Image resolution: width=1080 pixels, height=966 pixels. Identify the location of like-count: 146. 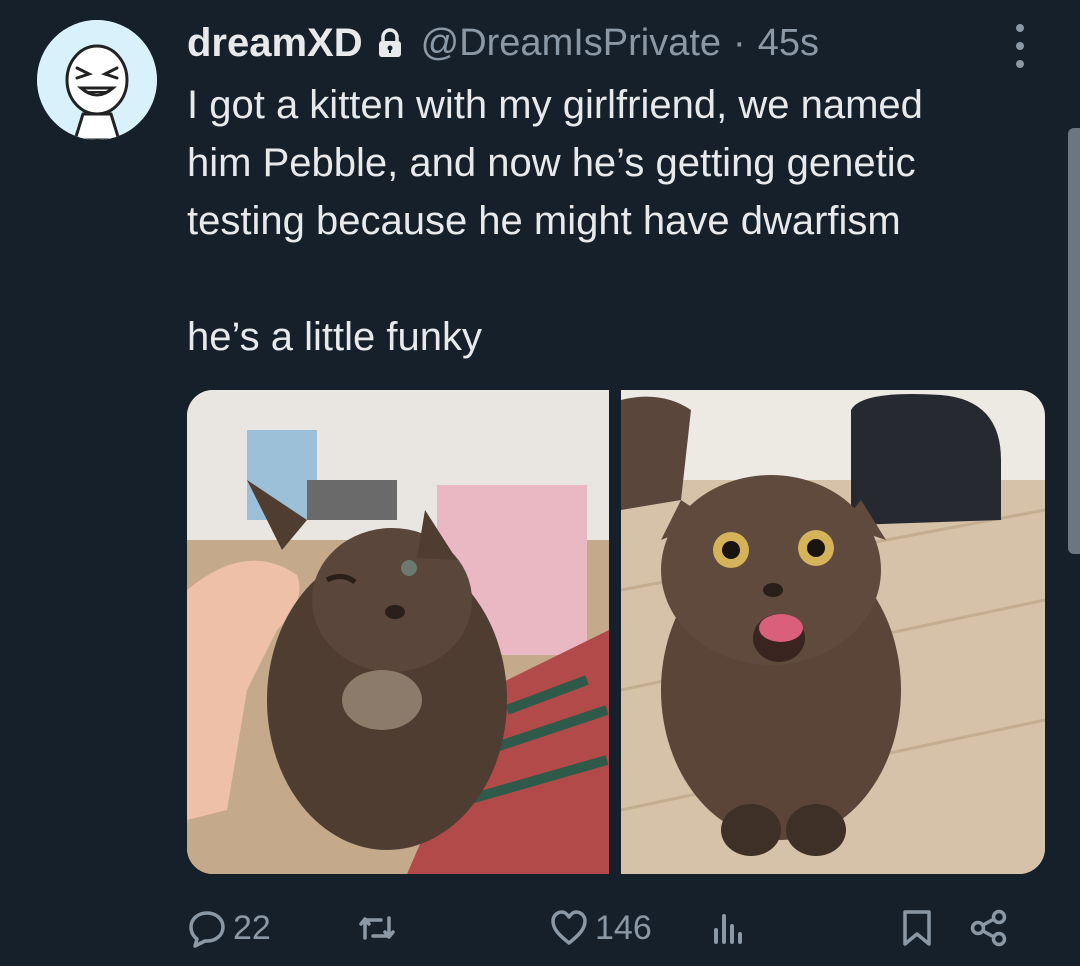
(623, 927).